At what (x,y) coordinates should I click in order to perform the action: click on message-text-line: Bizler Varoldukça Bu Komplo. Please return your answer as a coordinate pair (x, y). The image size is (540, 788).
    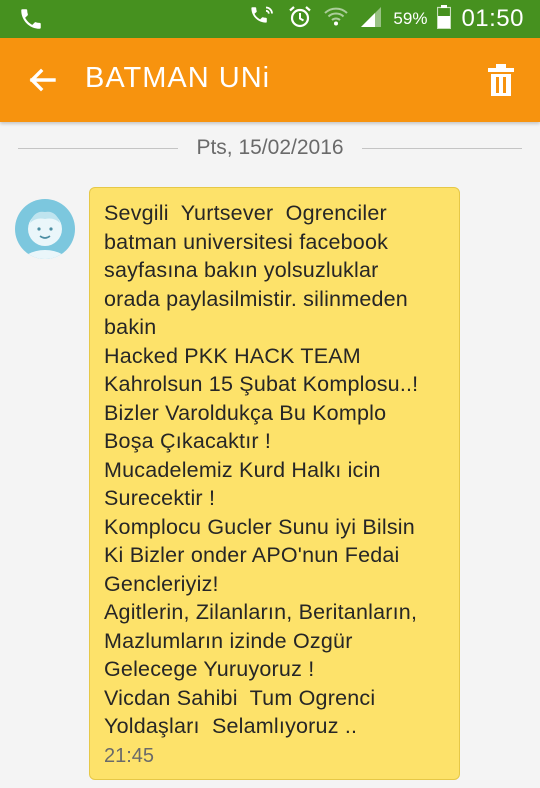
    Looking at the image, I should click on (245, 412).